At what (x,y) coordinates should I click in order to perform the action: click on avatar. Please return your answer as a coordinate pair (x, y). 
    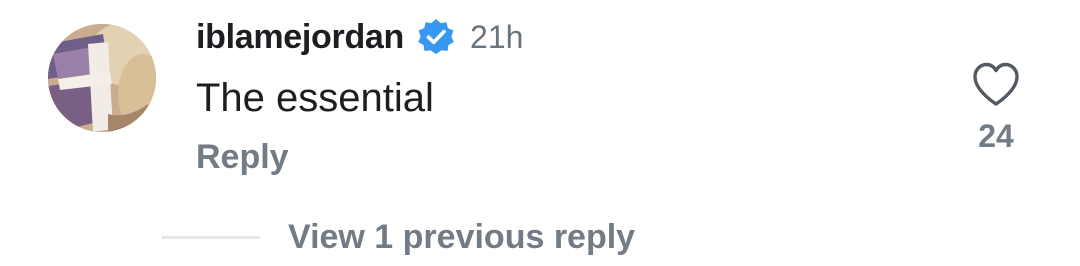
    Looking at the image, I should click on (102, 78).